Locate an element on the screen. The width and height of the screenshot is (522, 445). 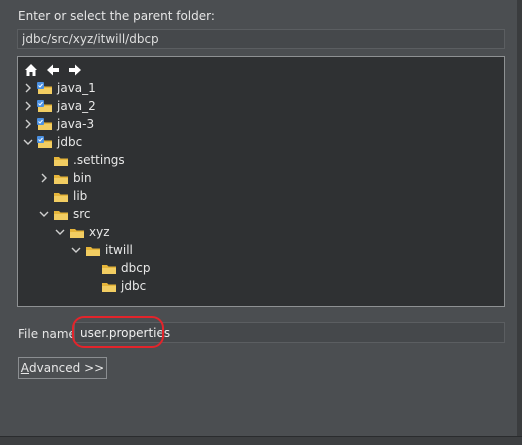
advanced-button: Advanced >> is located at coordinates (62, 368).